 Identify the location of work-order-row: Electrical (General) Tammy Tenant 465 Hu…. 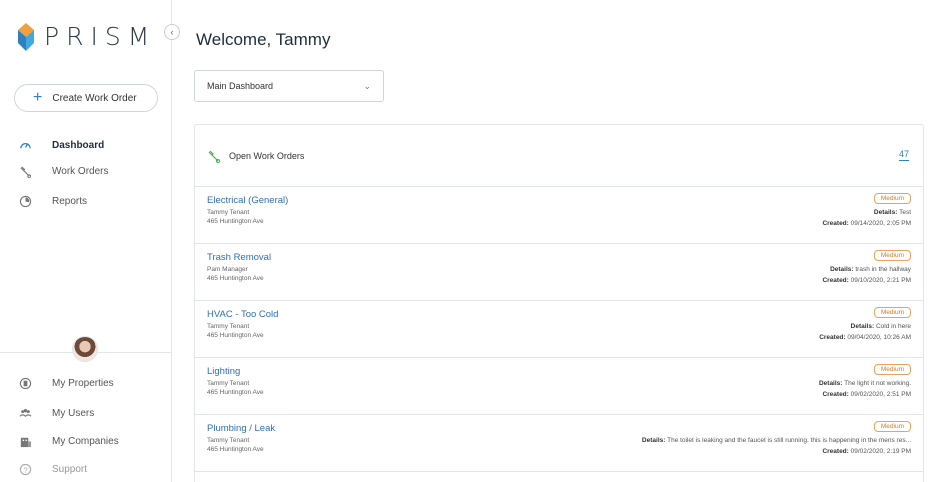
(559, 215).